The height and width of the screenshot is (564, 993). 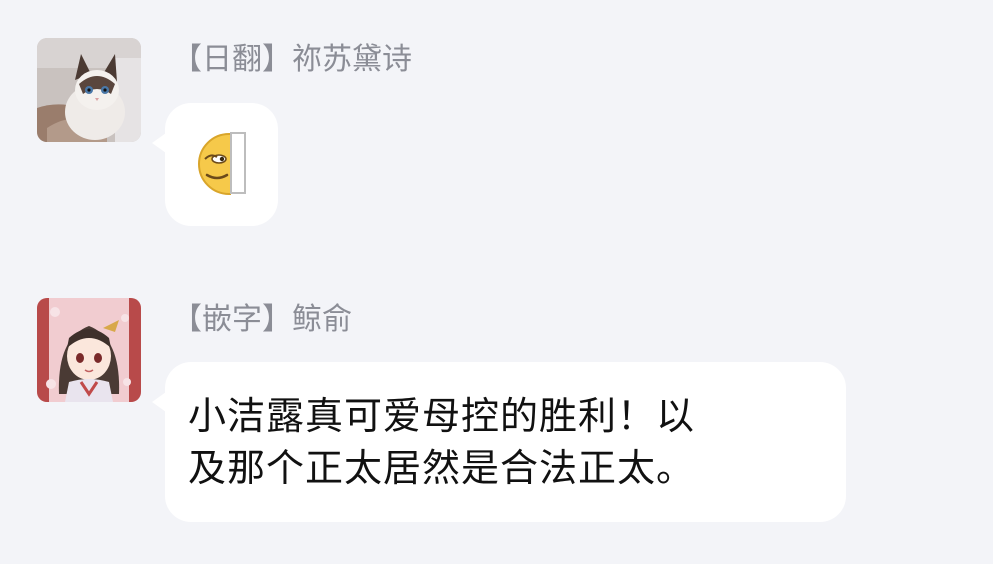 What do you see at coordinates (442, 468) in the screenshot?
I see `message-text-line: 及那个正太居然是合法正太。` at bounding box center [442, 468].